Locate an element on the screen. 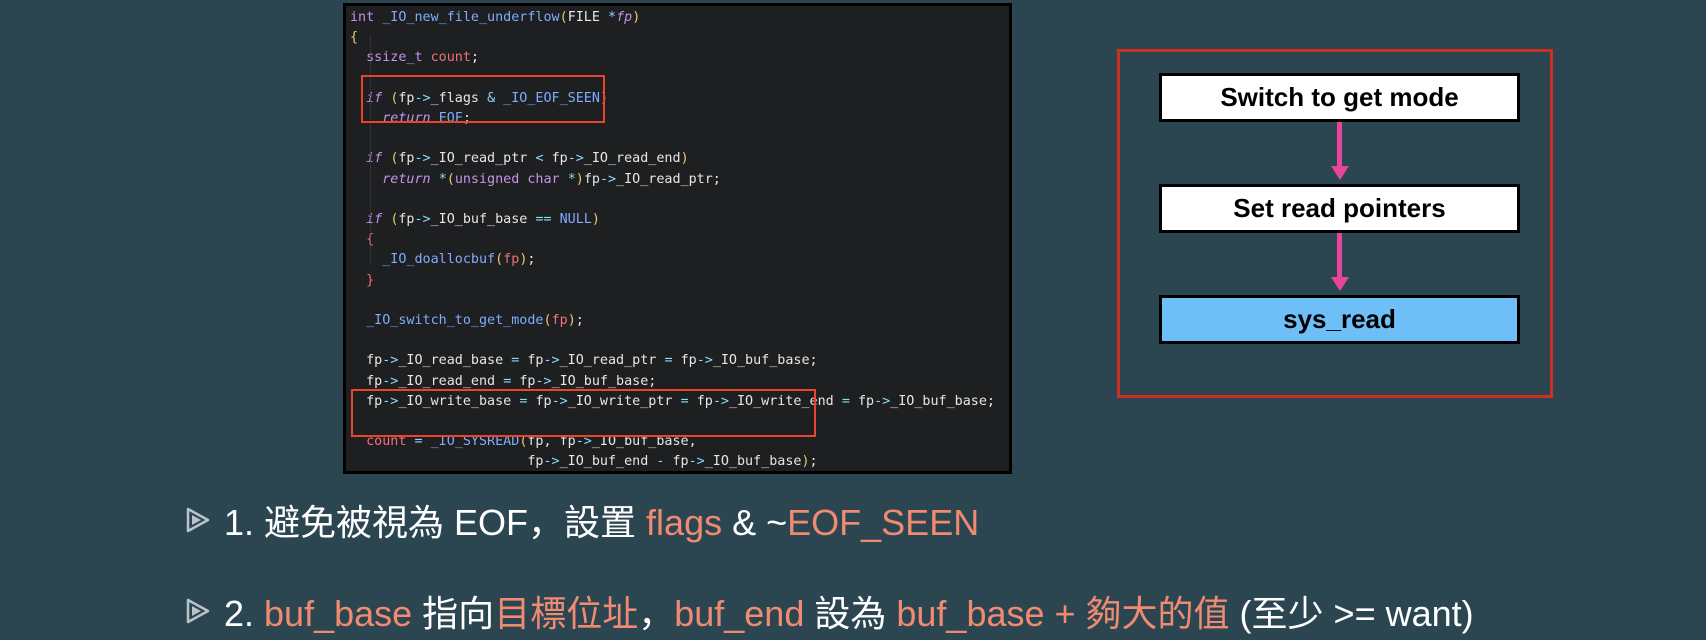 The width and height of the screenshot is (1706, 640). code-line: _IO_doallocbuf(fp); is located at coordinates (459, 260).